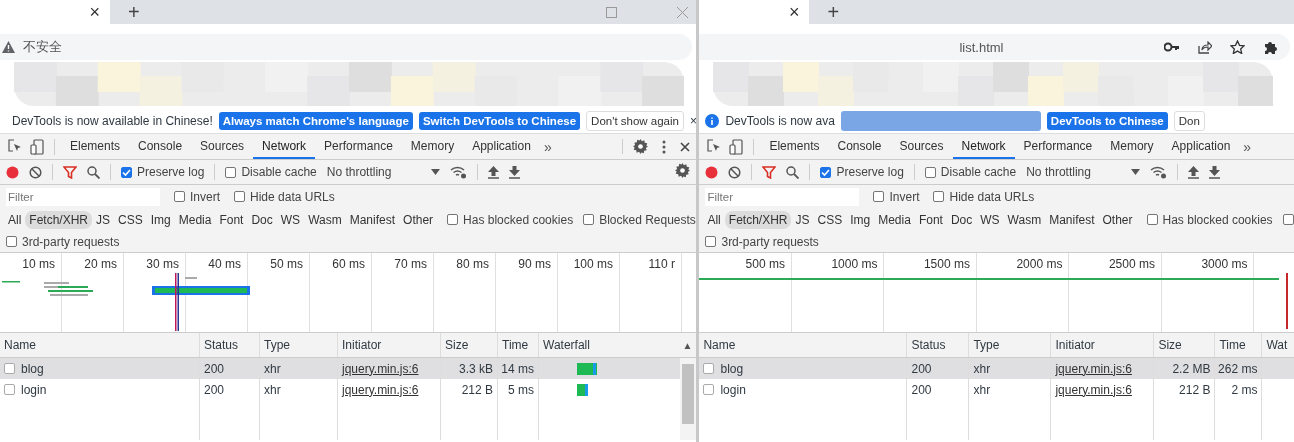 Image resolution: width=1294 pixels, height=442 pixels. I want to click on request-row: blog 200 xhr jquery.min.js:6 3.3 kB 14 ms, so click(340, 368).